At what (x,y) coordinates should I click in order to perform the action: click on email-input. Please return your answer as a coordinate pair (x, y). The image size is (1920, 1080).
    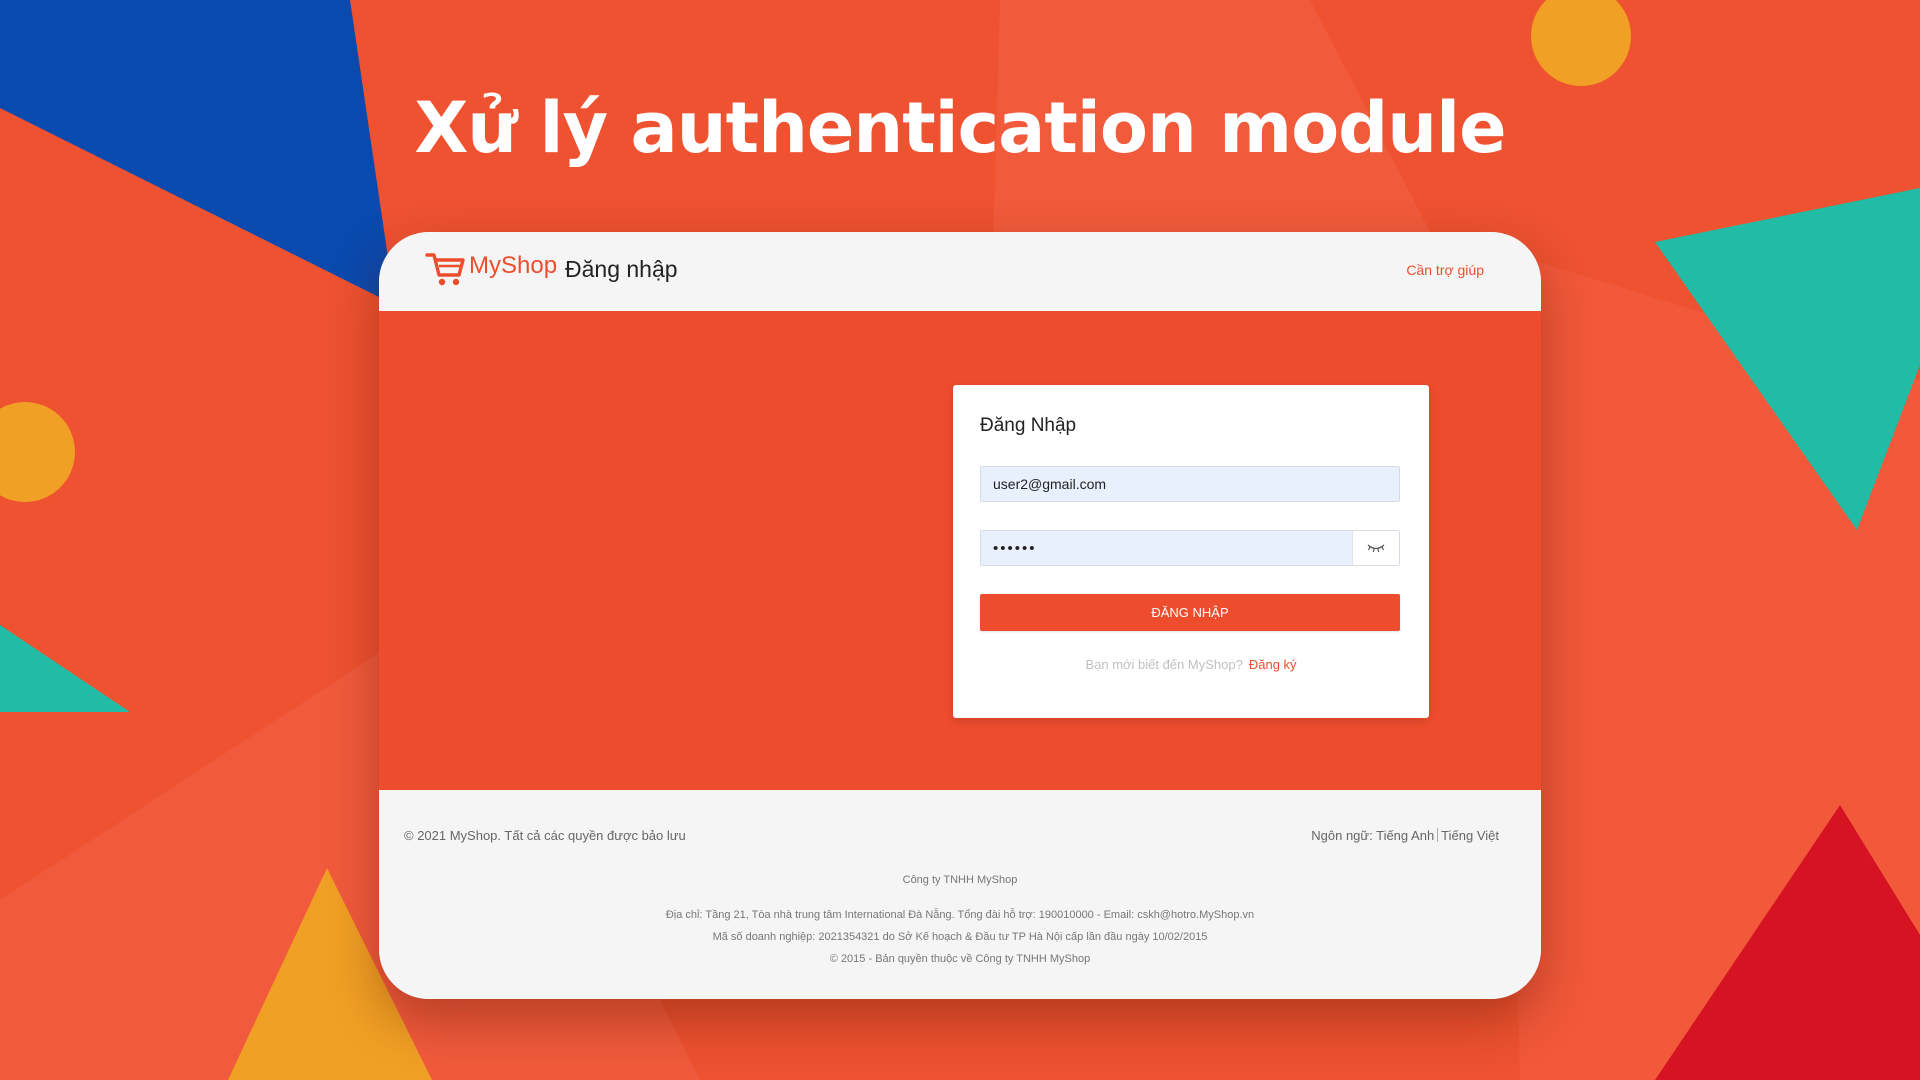
    Looking at the image, I should click on (1190, 484).